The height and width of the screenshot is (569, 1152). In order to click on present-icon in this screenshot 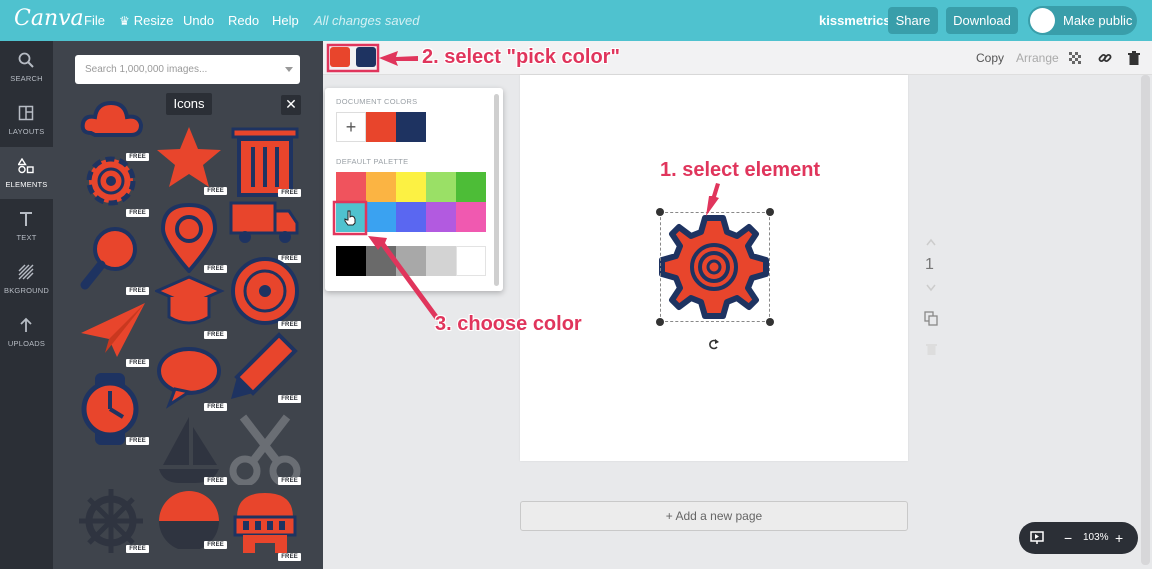, I will do `click(1037, 538)`.